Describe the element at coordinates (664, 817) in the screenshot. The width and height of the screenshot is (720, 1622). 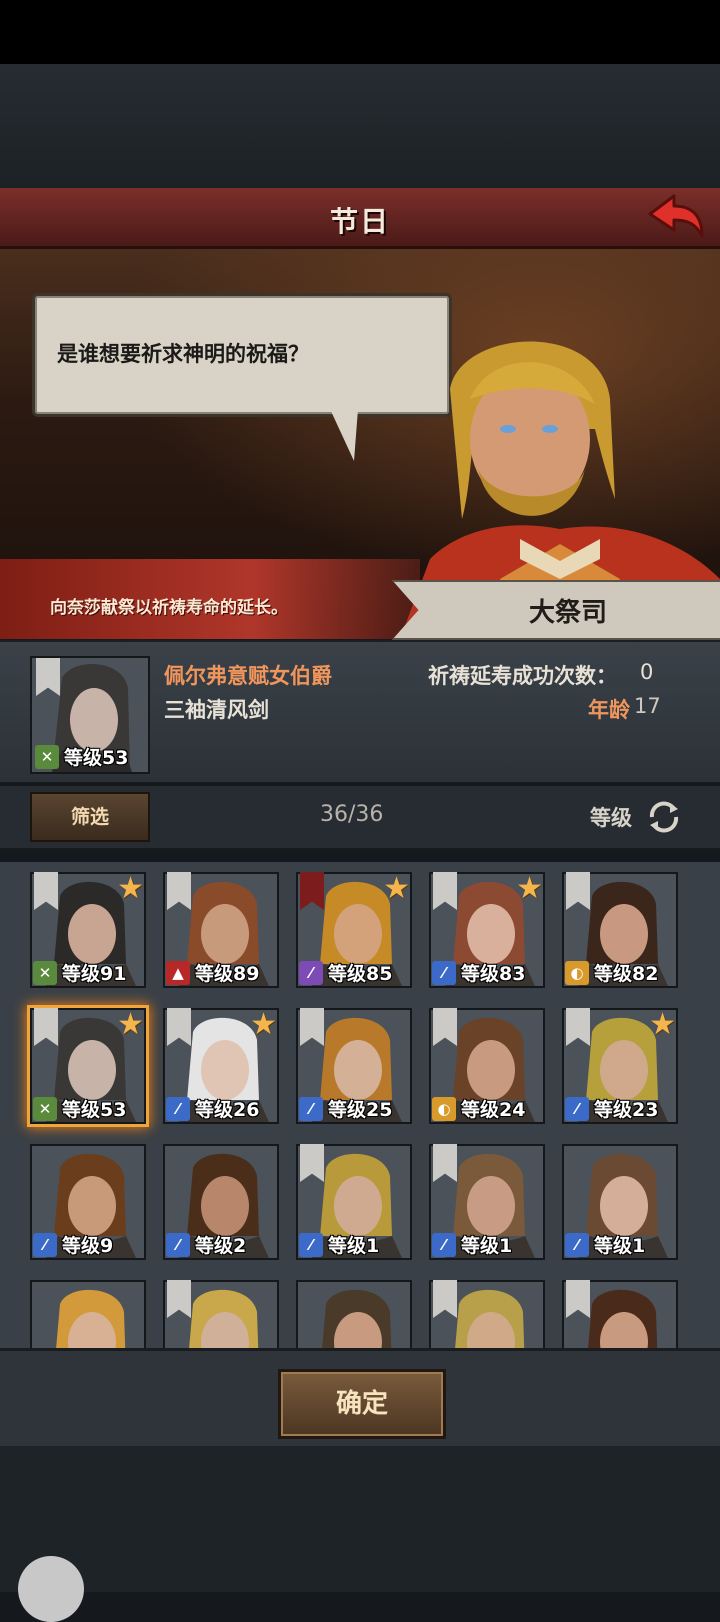
I see `refresh-icon` at that location.